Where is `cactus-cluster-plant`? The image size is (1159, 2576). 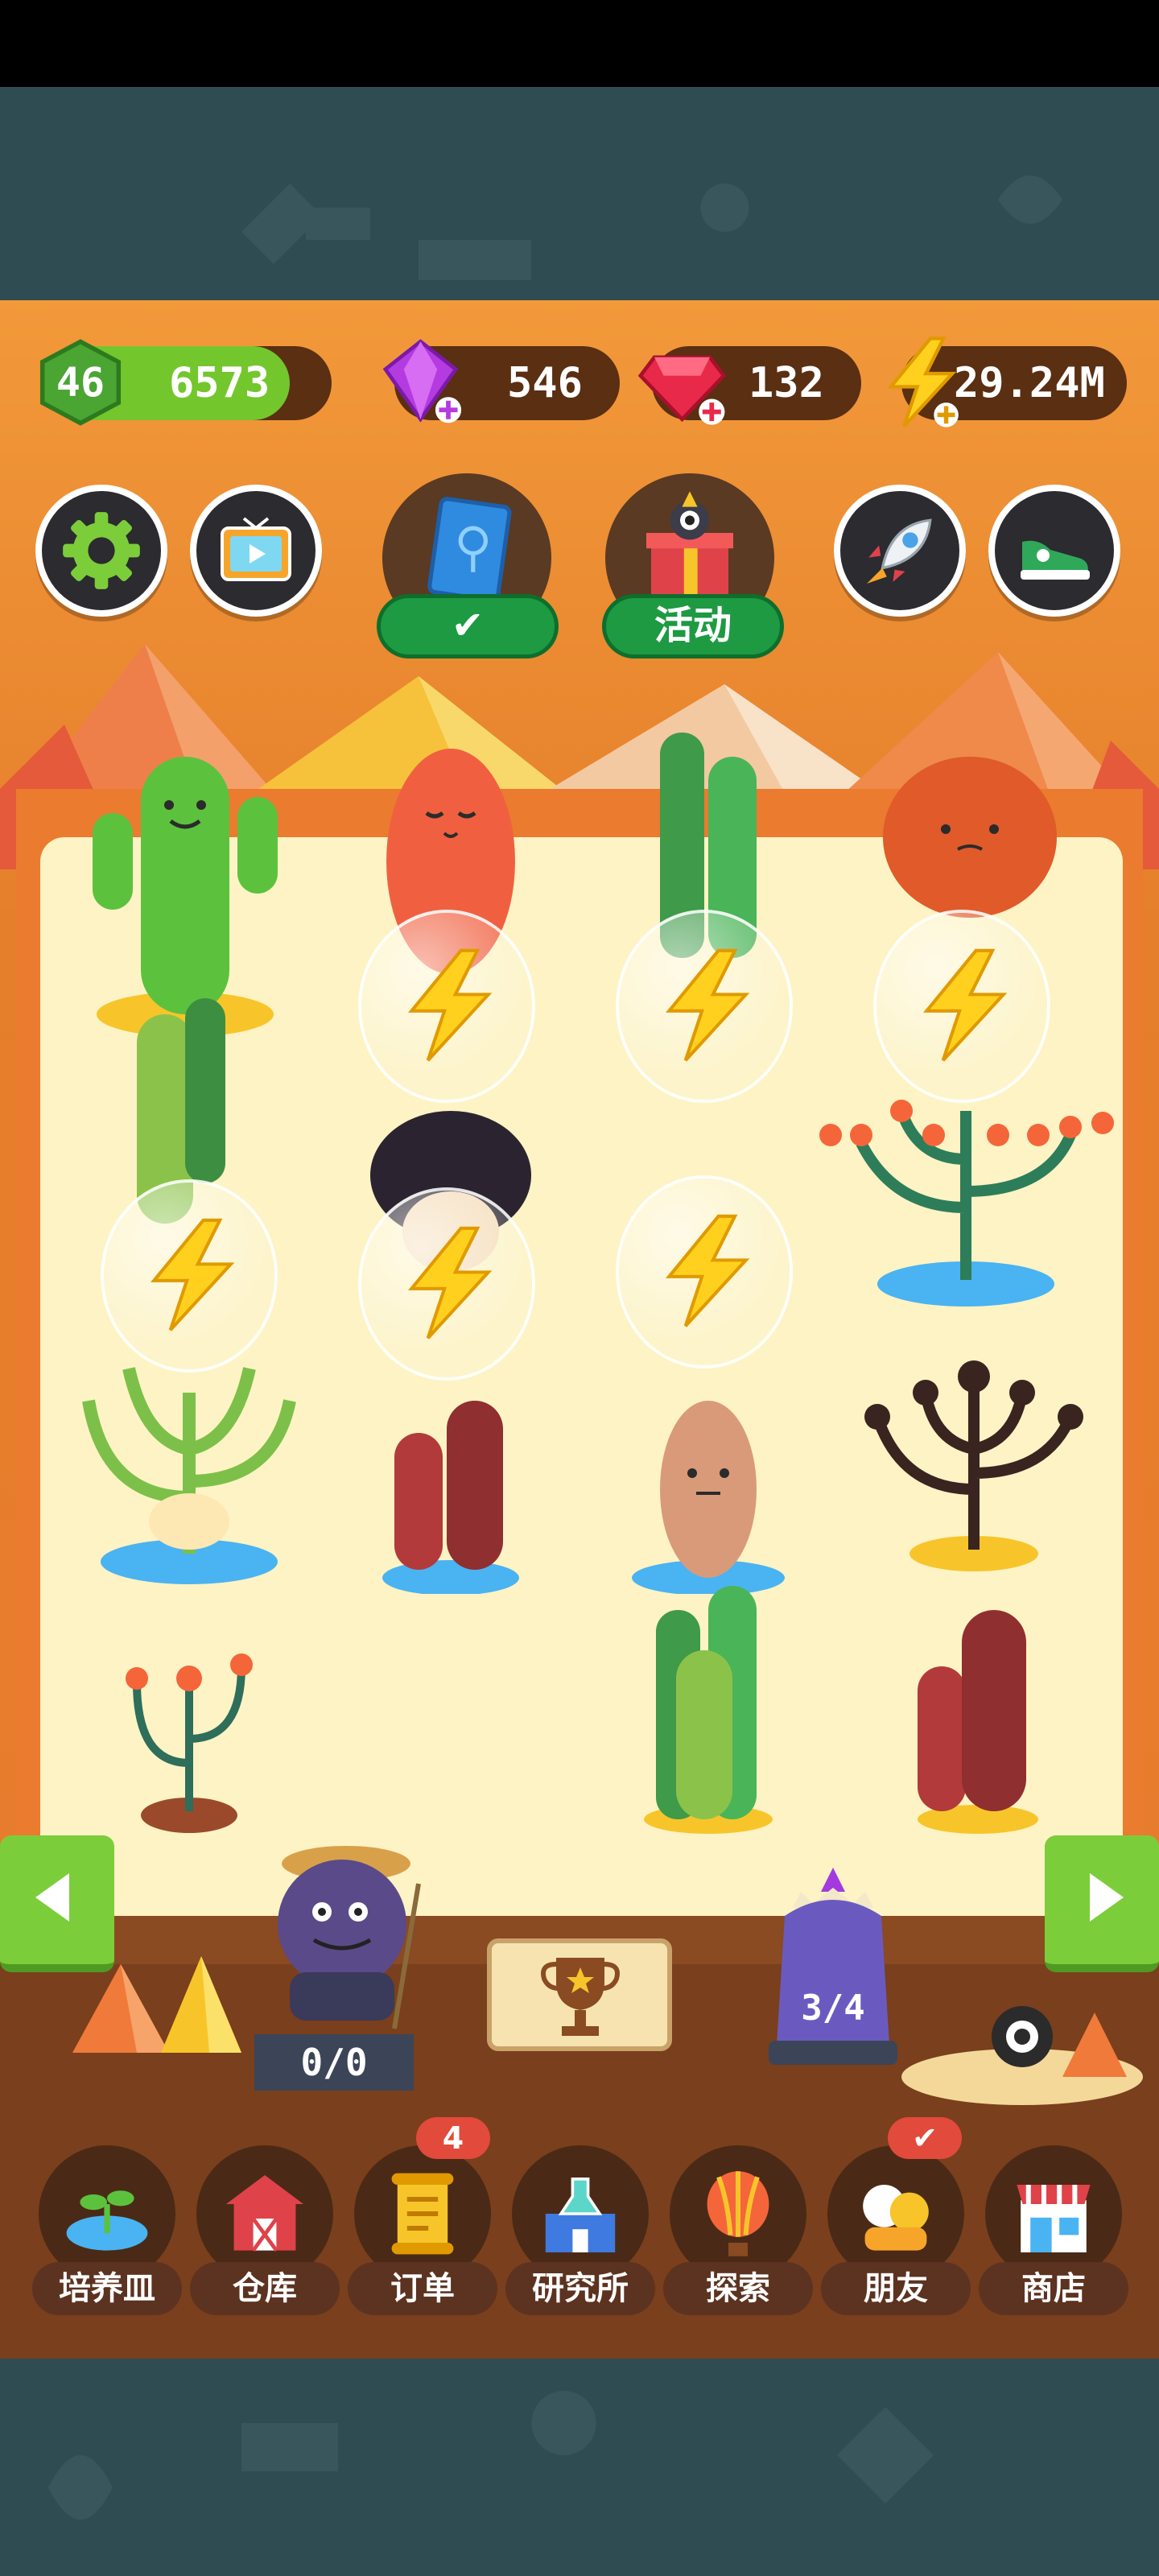
cactus-cluster-plant is located at coordinates (708, 1706).